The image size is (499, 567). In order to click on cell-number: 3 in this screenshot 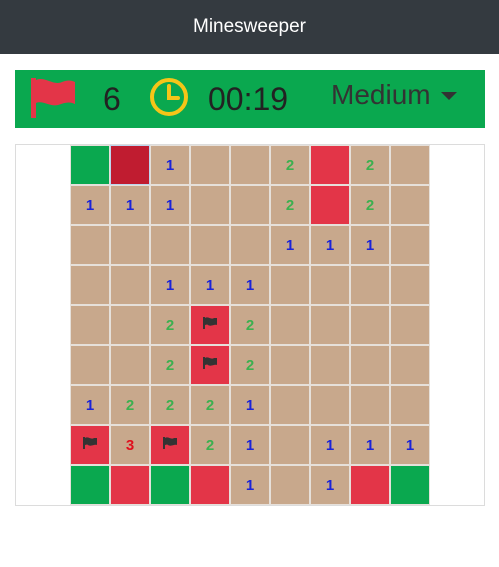, I will do `click(130, 445)`.